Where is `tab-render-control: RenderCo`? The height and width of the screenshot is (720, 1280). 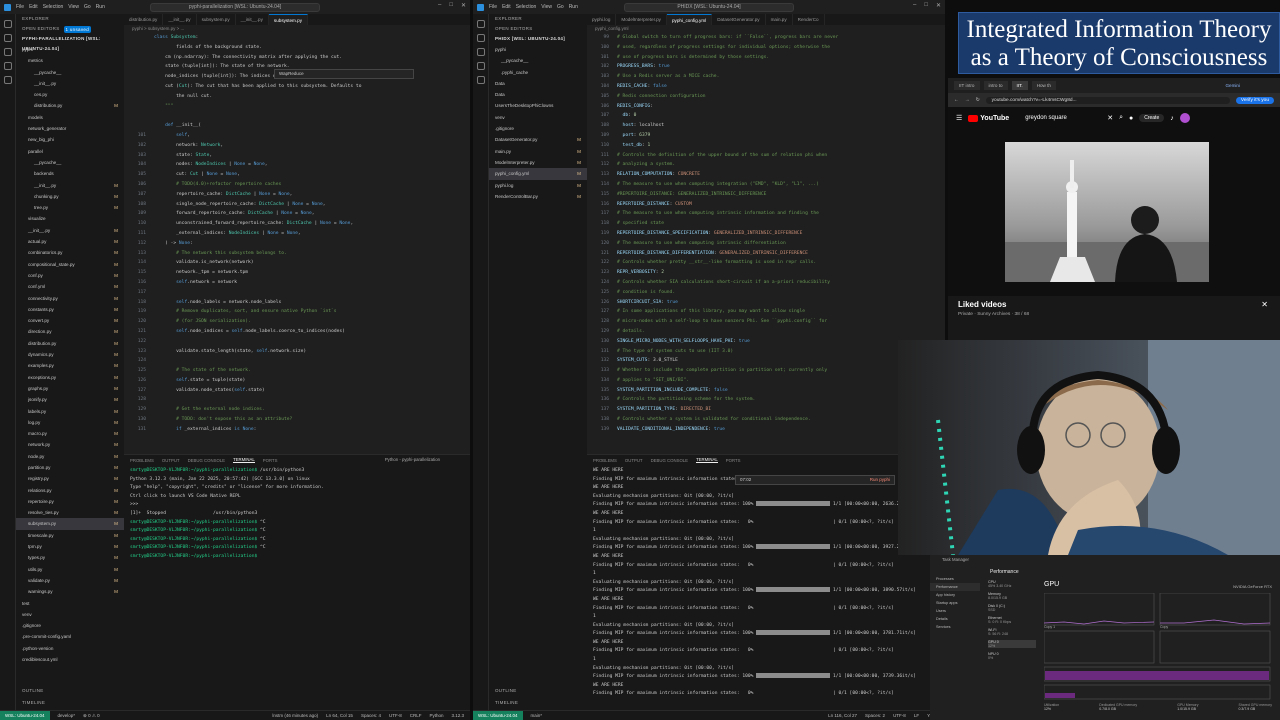
tab-render-control: RenderCo is located at coordinates (809, 19).